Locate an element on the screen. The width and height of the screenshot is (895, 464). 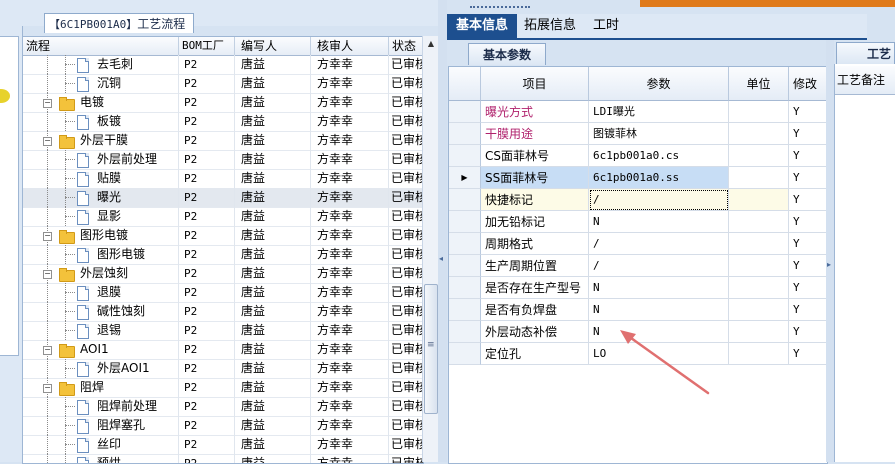
param-row: 干膜用途 图镀菲林 Y is located at coordinates (638, 134).